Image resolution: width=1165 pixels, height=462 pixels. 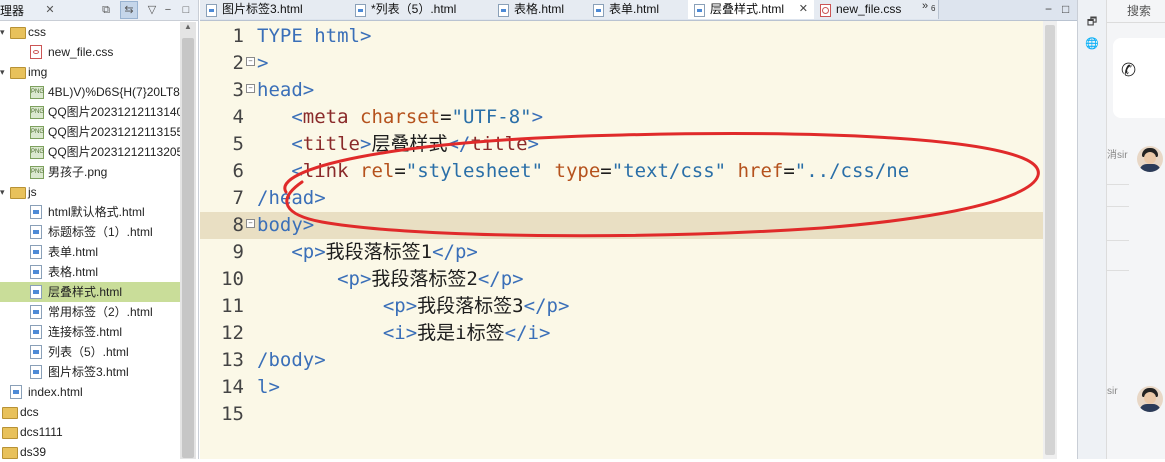 I want to click on tree-file: 连接标签.html, so click(x=90, y=332).